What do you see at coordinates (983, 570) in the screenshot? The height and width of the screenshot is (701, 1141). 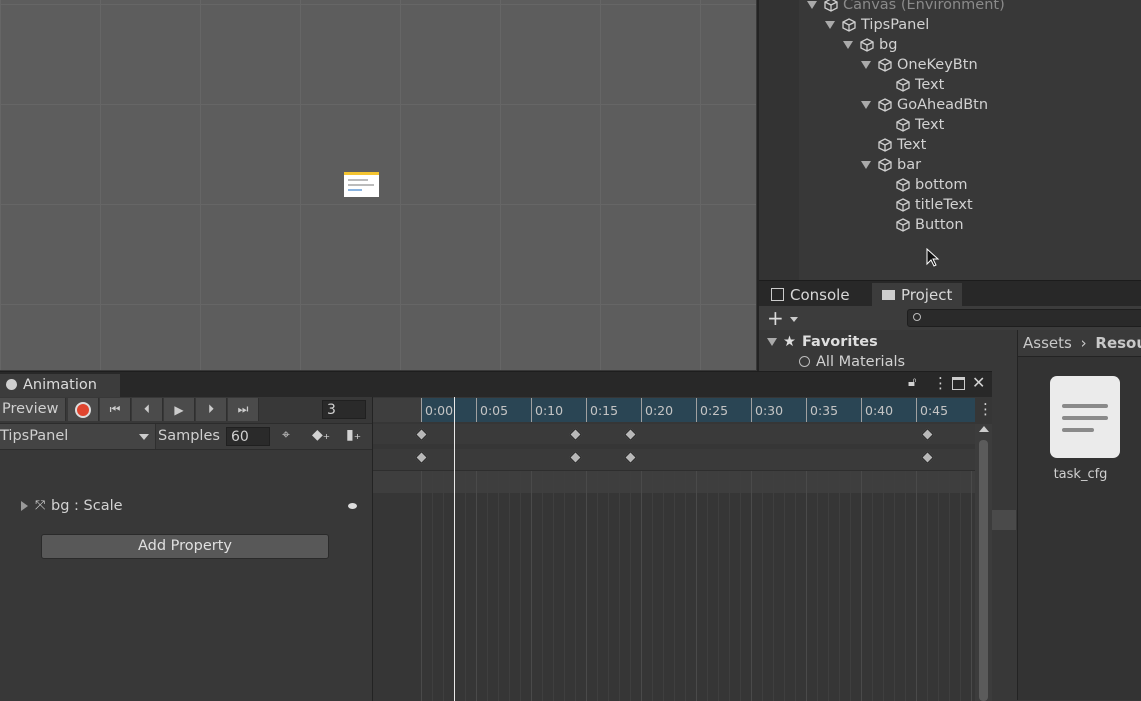 I see `scrollbar-thumb` at bounding box center [983, 570].